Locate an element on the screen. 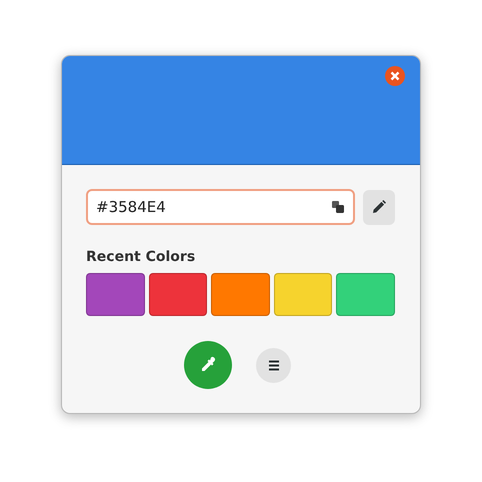 Image resolution: width=482 pixels, height=482 pixels. pencil-icon is located at coordinates (379, 207).